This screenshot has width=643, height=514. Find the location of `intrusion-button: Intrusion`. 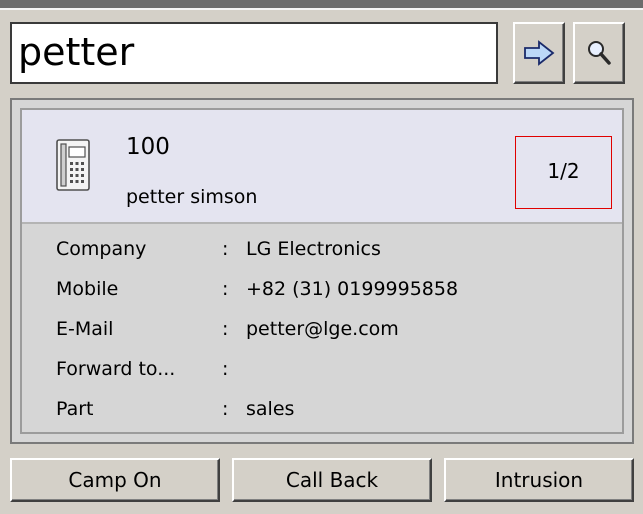

intrusion-button: Intrusion is located at coordinates (539, 480).